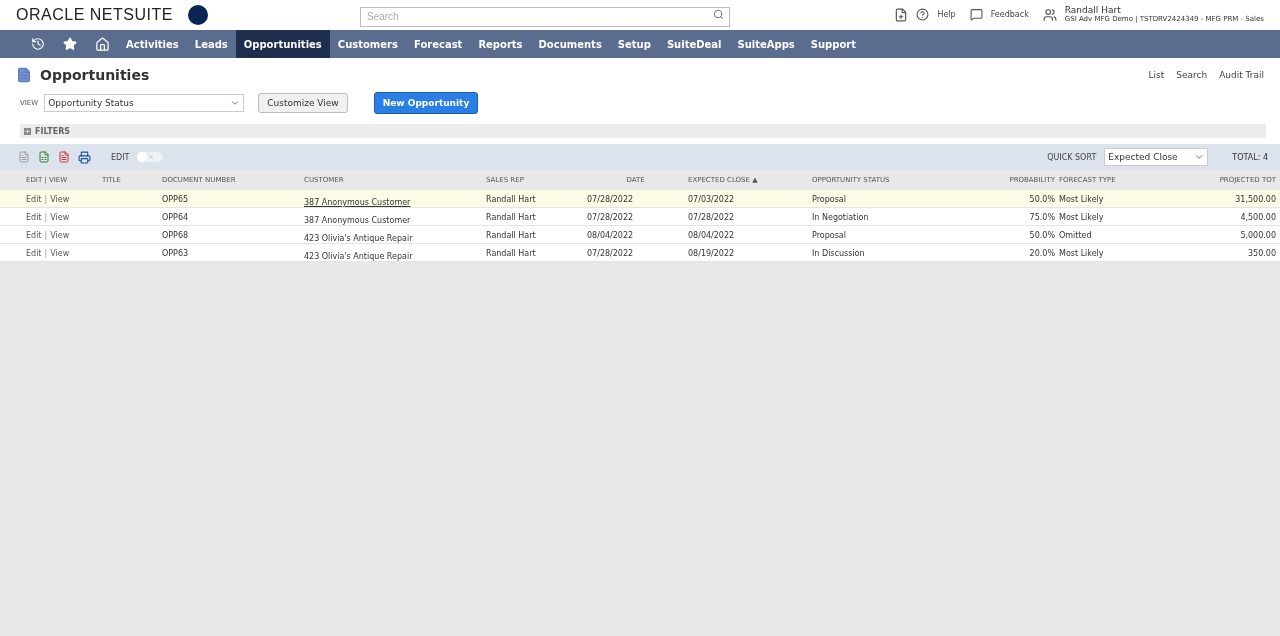 This screenshot has height=636, width=1280. I want to click on nav-tab: Customers, so click(367, 44).